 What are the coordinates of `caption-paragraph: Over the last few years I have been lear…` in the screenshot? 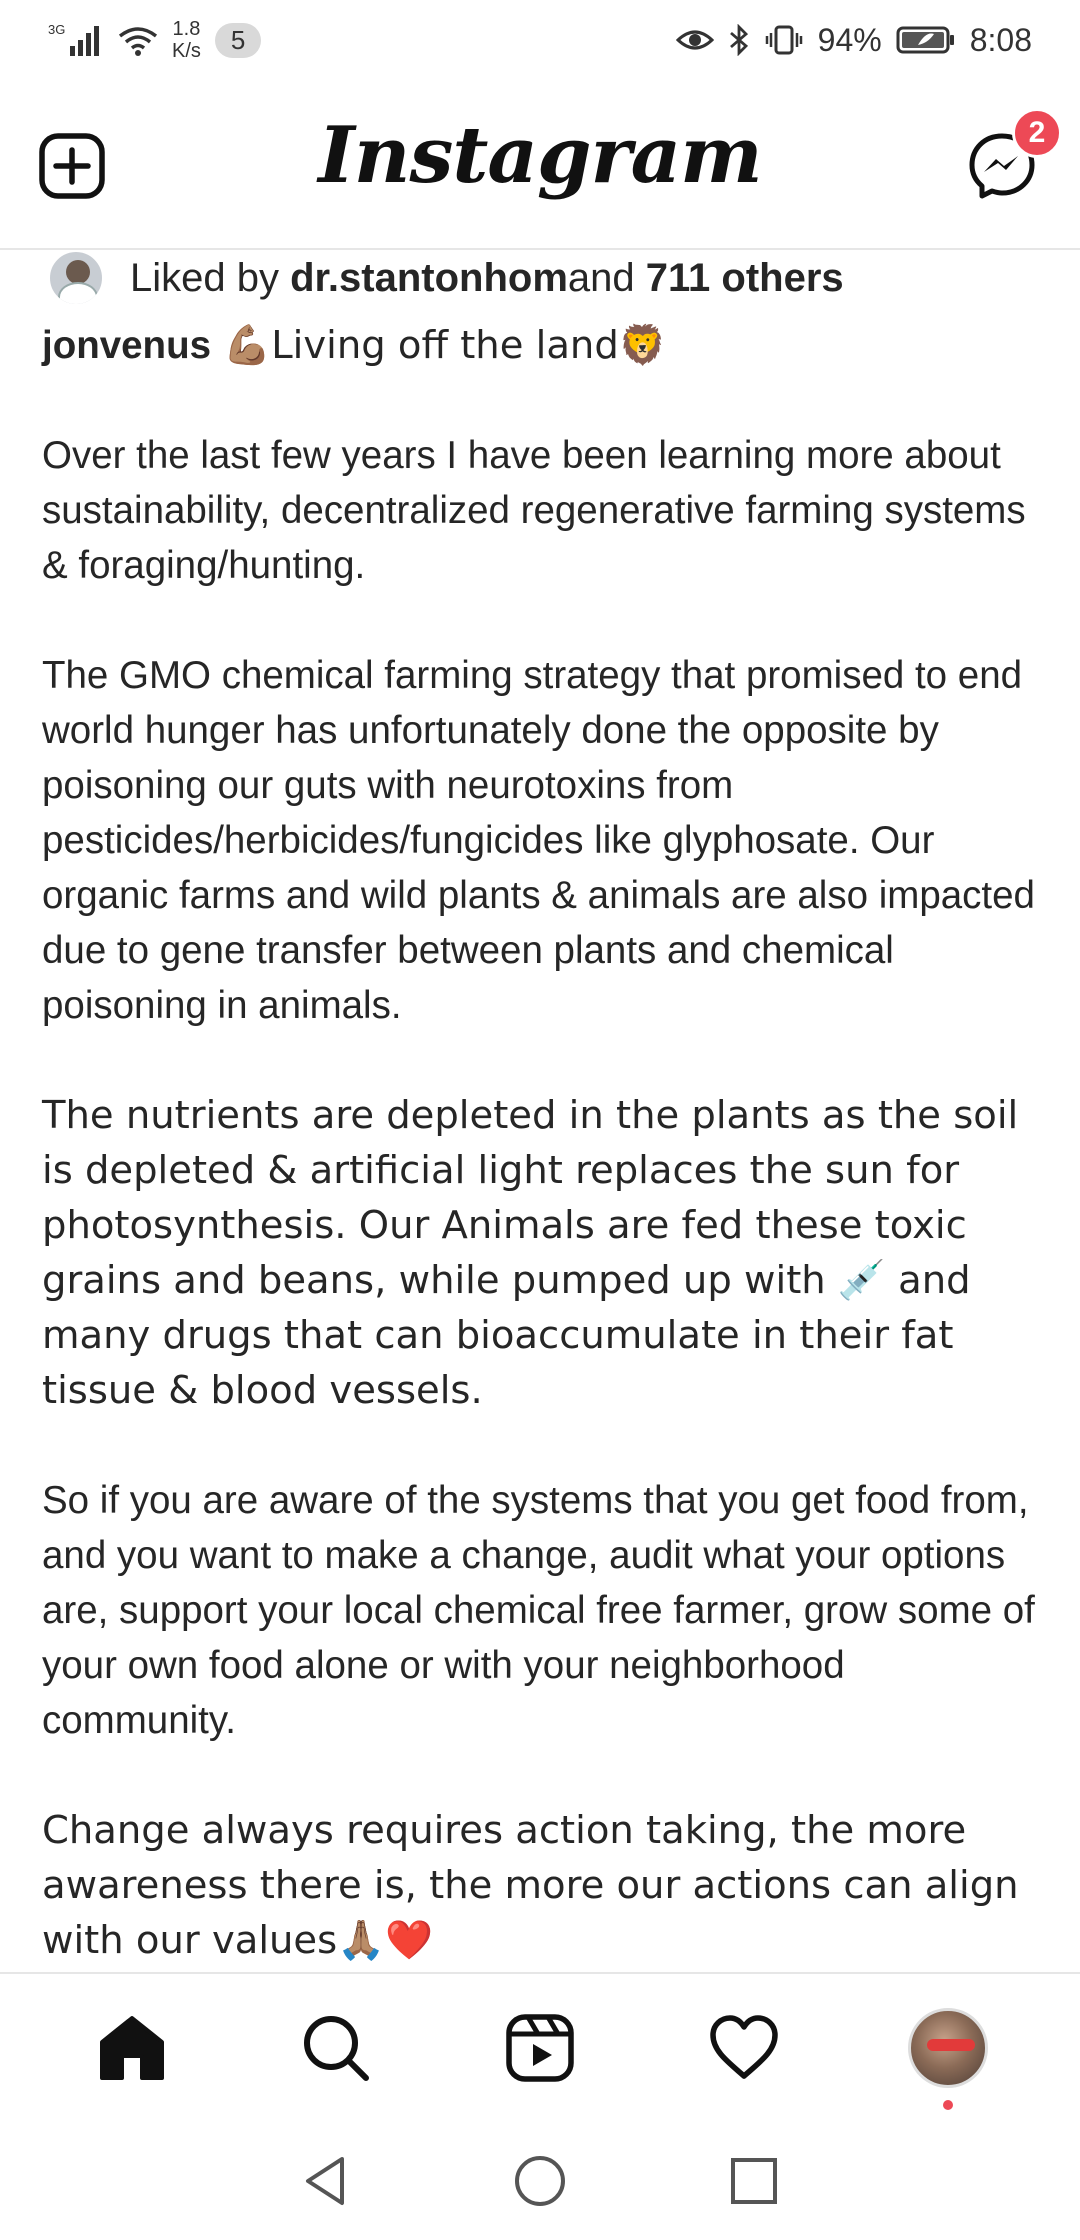 It's located at (534, 510).